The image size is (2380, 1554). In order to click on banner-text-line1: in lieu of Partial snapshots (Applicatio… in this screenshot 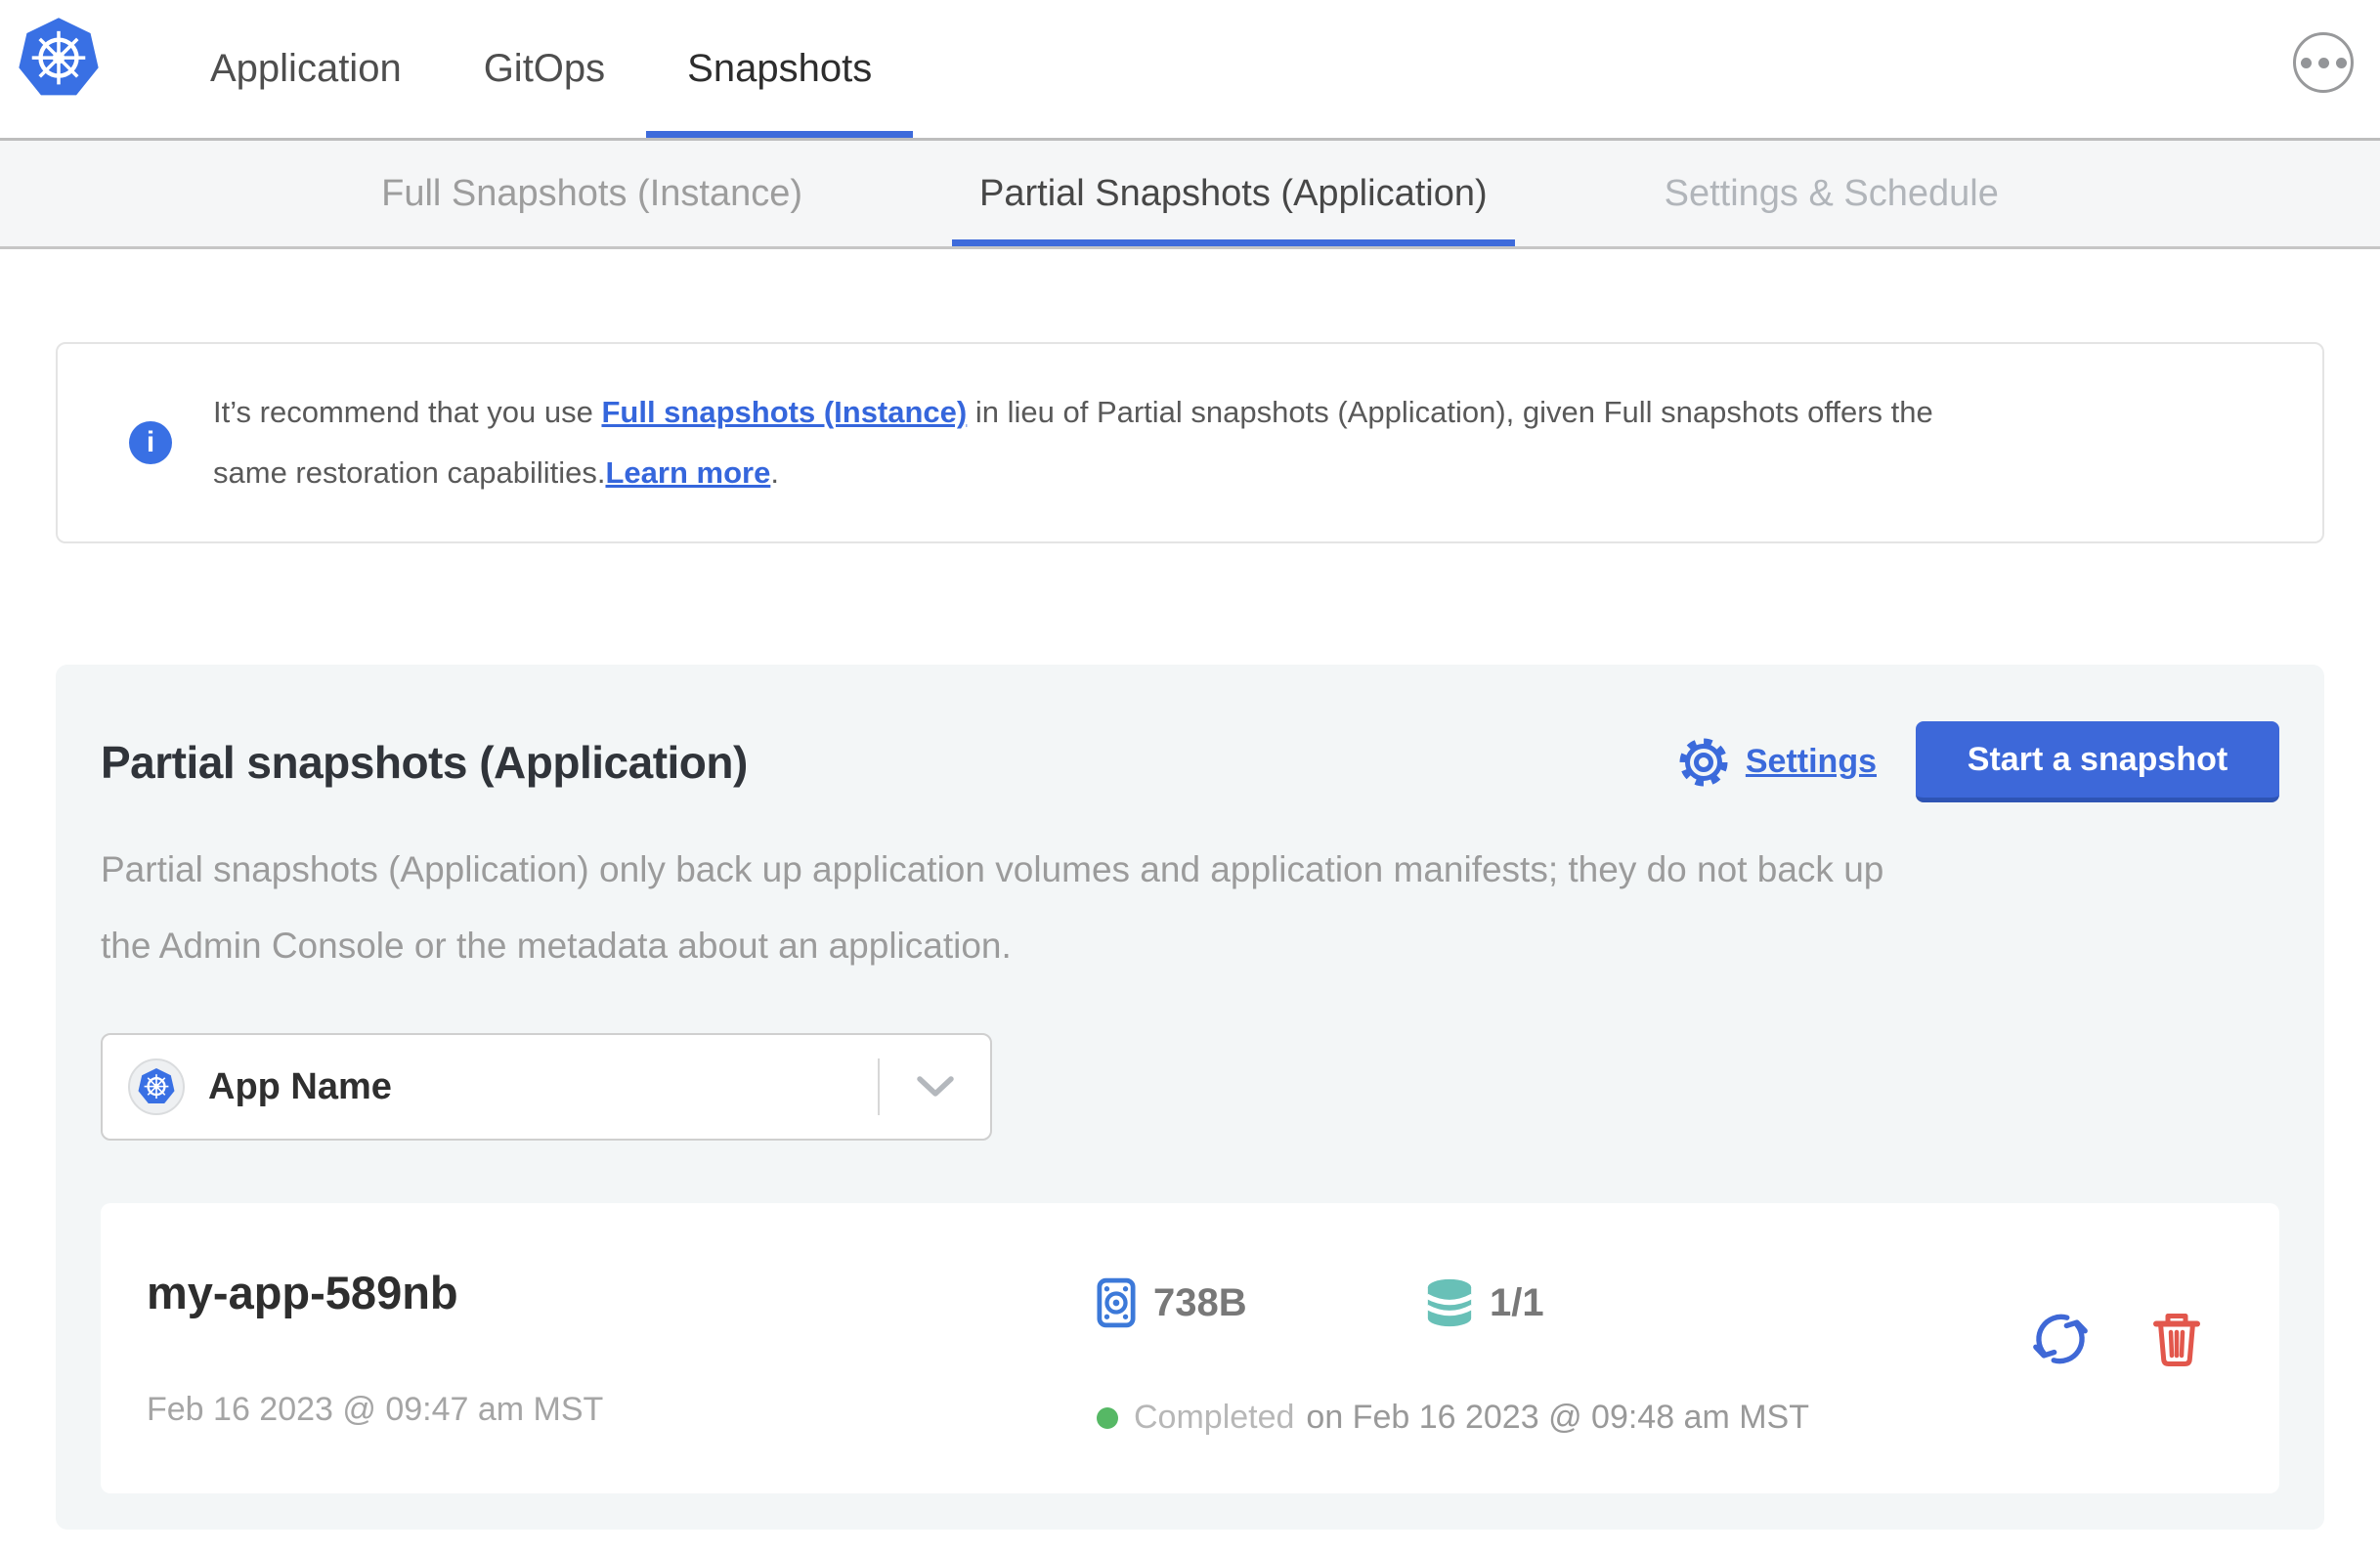, I will do `click(1450, 412)`.